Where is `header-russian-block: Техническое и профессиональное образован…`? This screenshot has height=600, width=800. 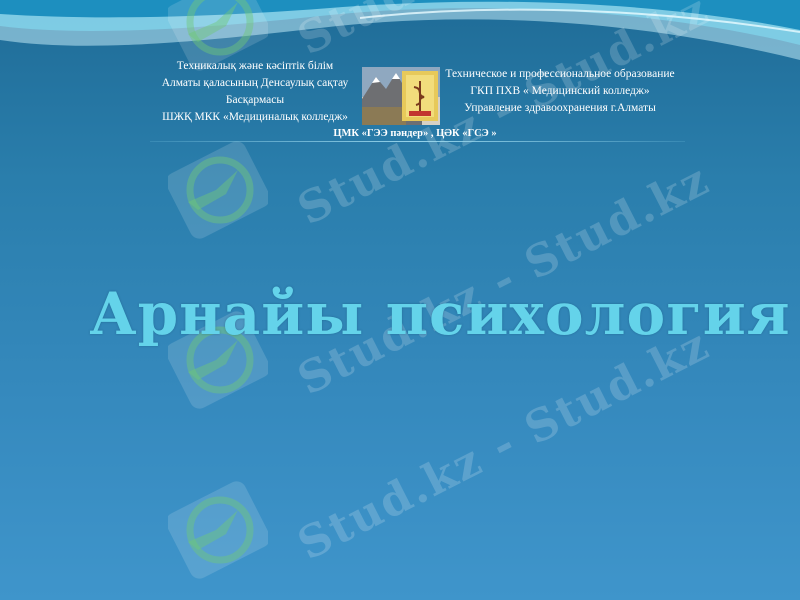 header-russian-block: Техническое и профессиональное образован… is located at coordinates (560, 91).